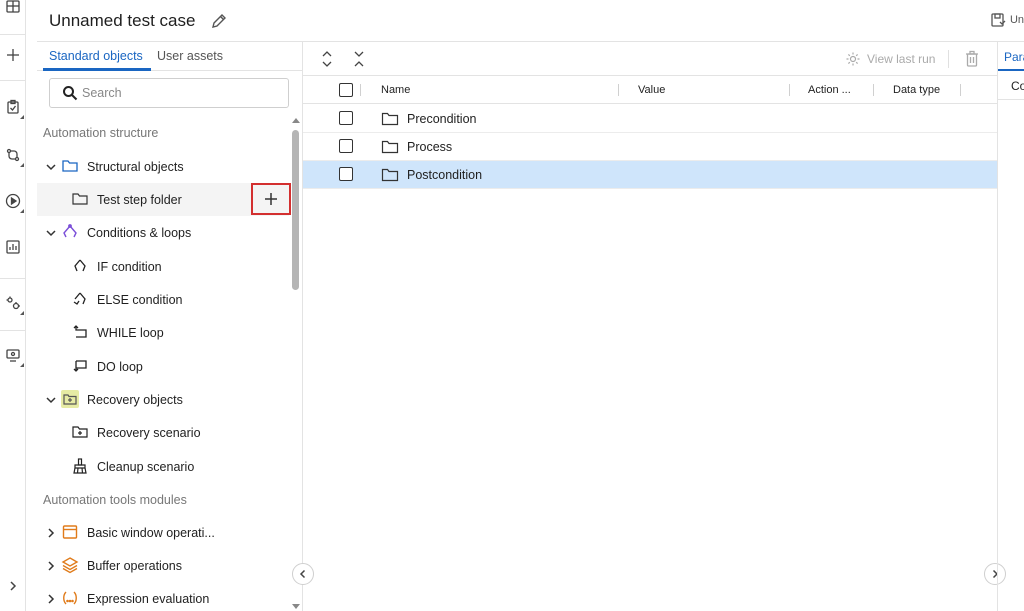 The height and width of the screenshot is (611, 1024). I want to click on trash-icon, so click(972, 59).